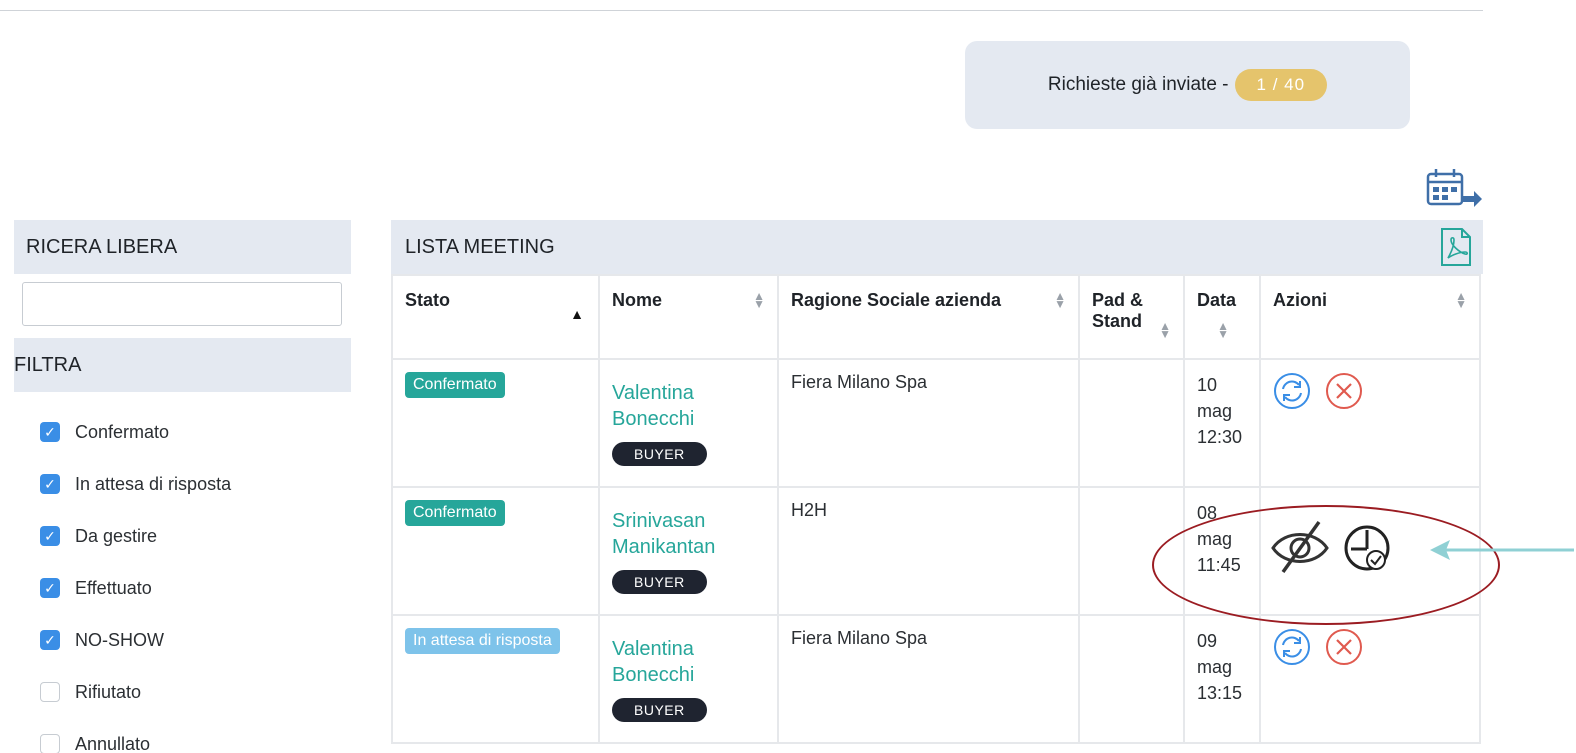  Describe the element at coordinates (1217, 300) in the screenshot. I see `column-label: Data` at that location.